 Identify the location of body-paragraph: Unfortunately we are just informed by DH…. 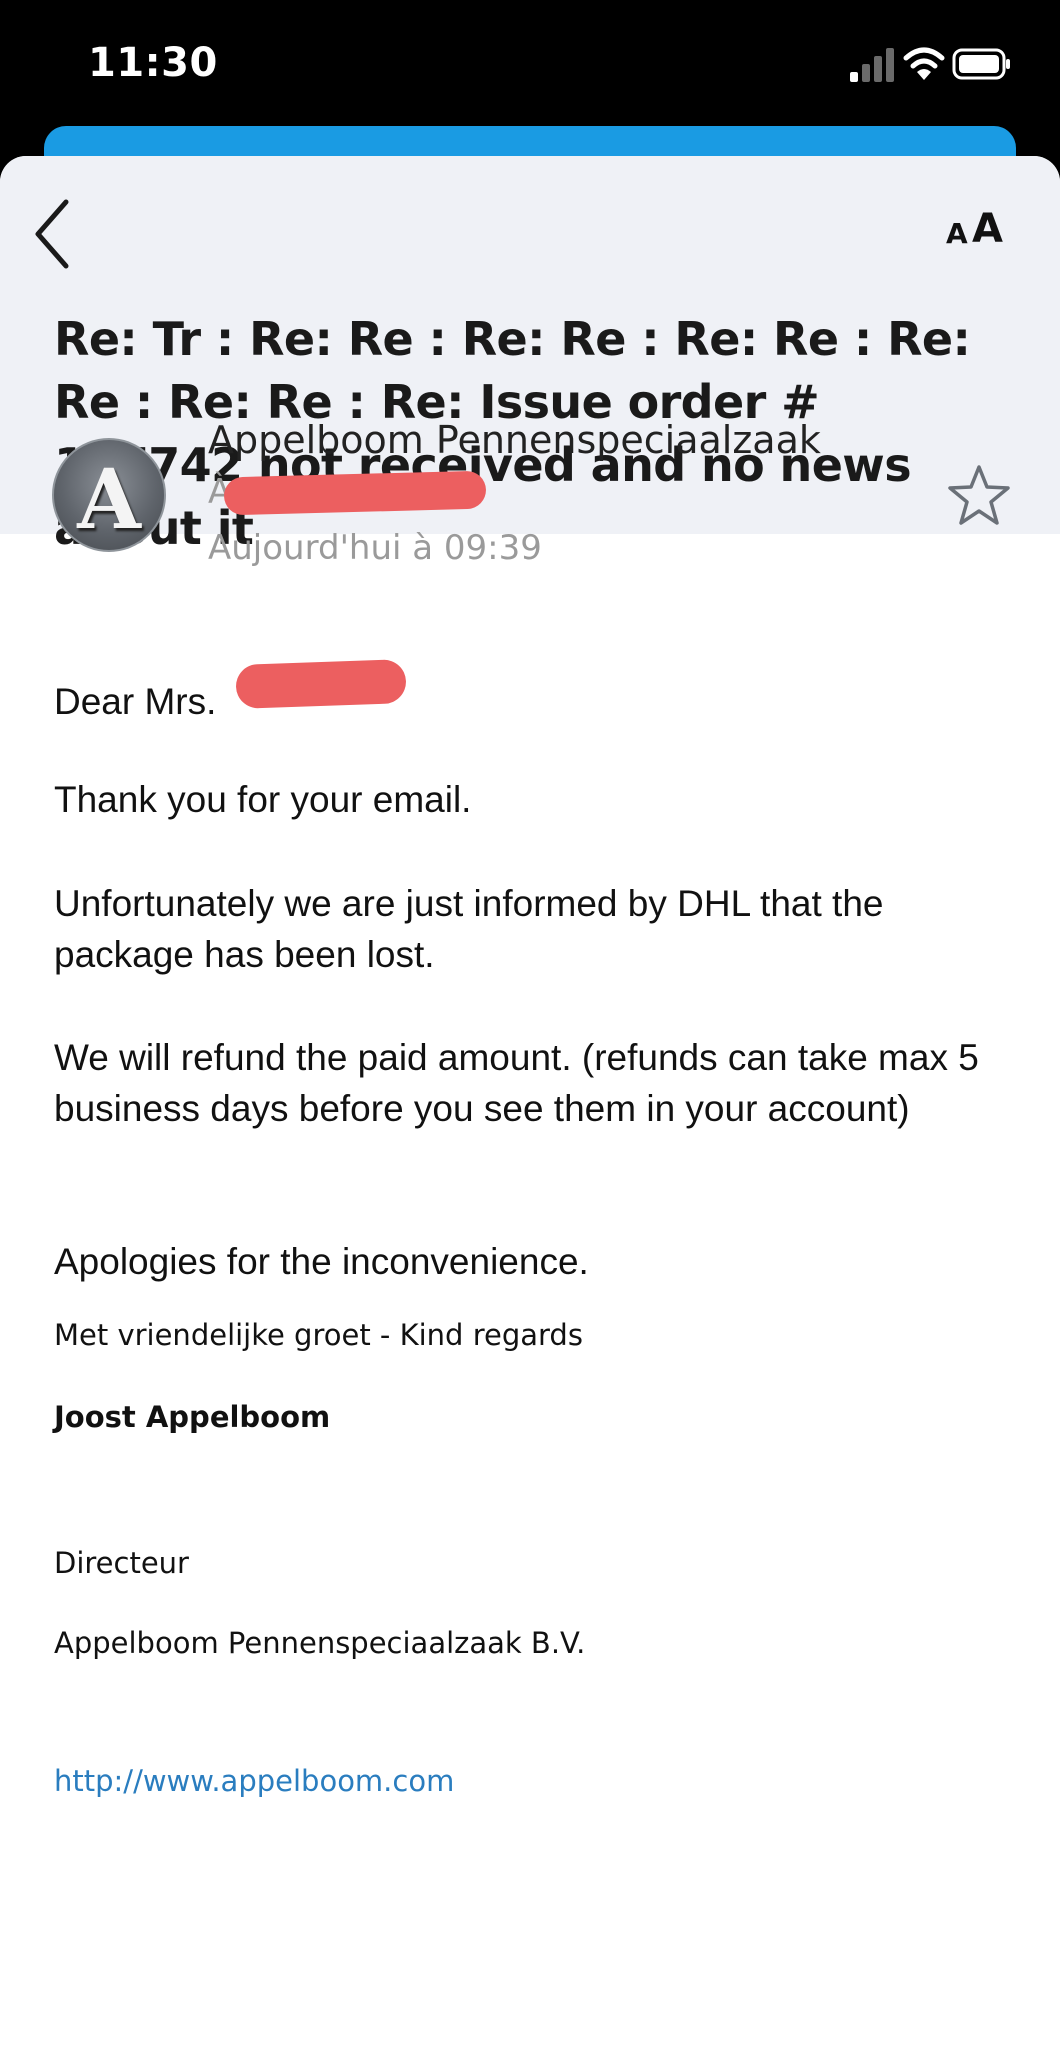
(469, 929).